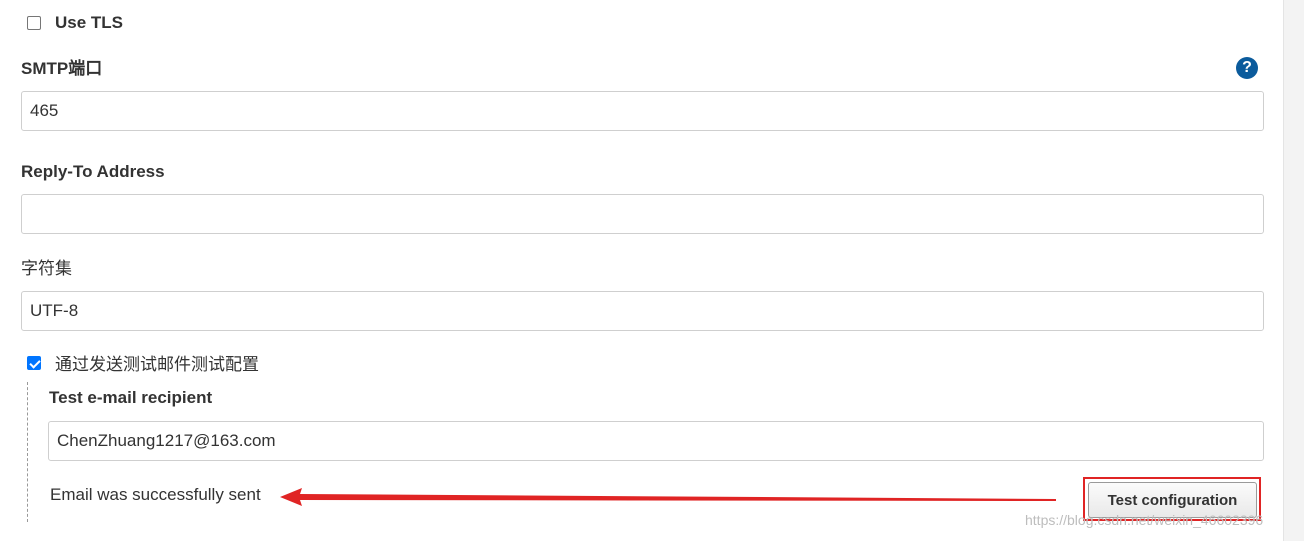 The width and height of the screenshot is (1304, 541). I want to click on test-config-checkbox, so click(34, 363).